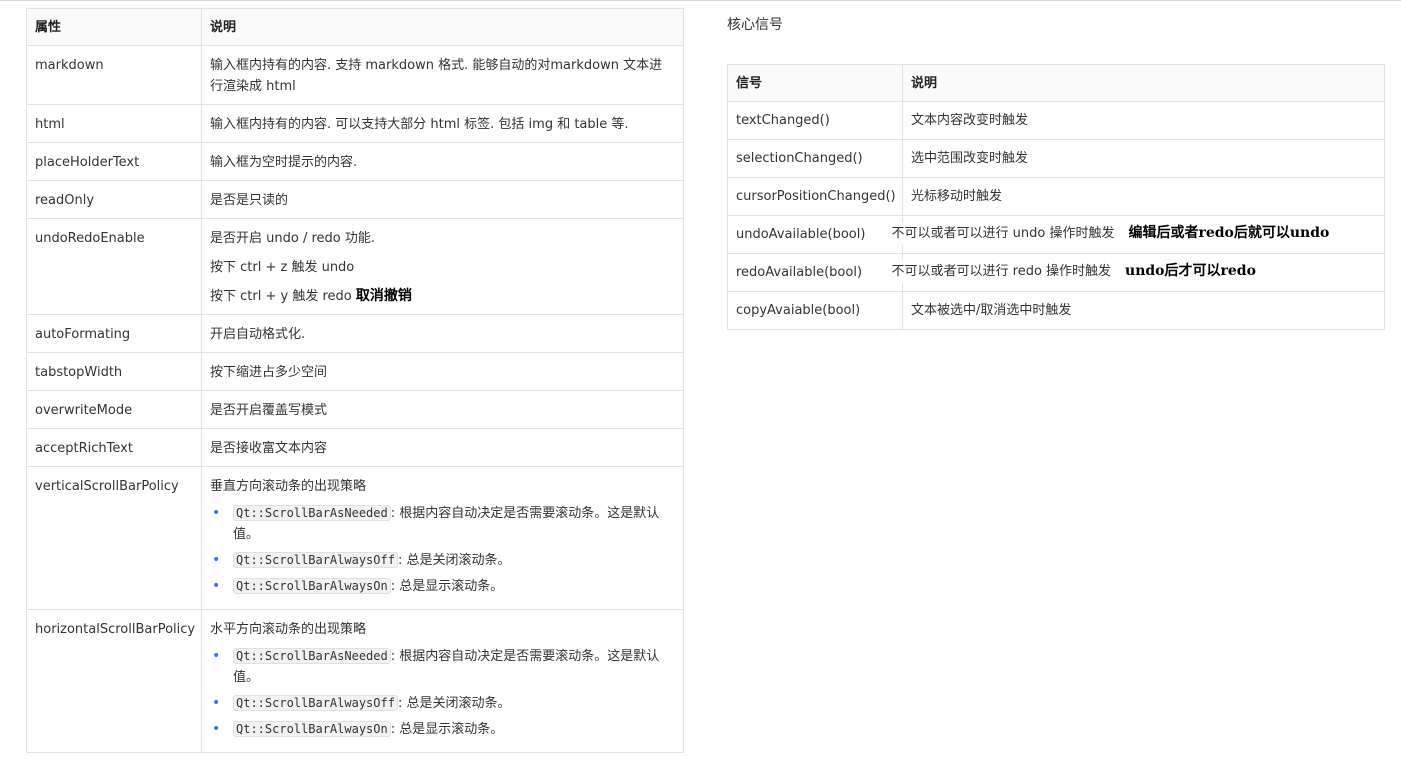  I want to click on table-row: selectionChanged() 选中范围改变时触发, so click(1056, 158).